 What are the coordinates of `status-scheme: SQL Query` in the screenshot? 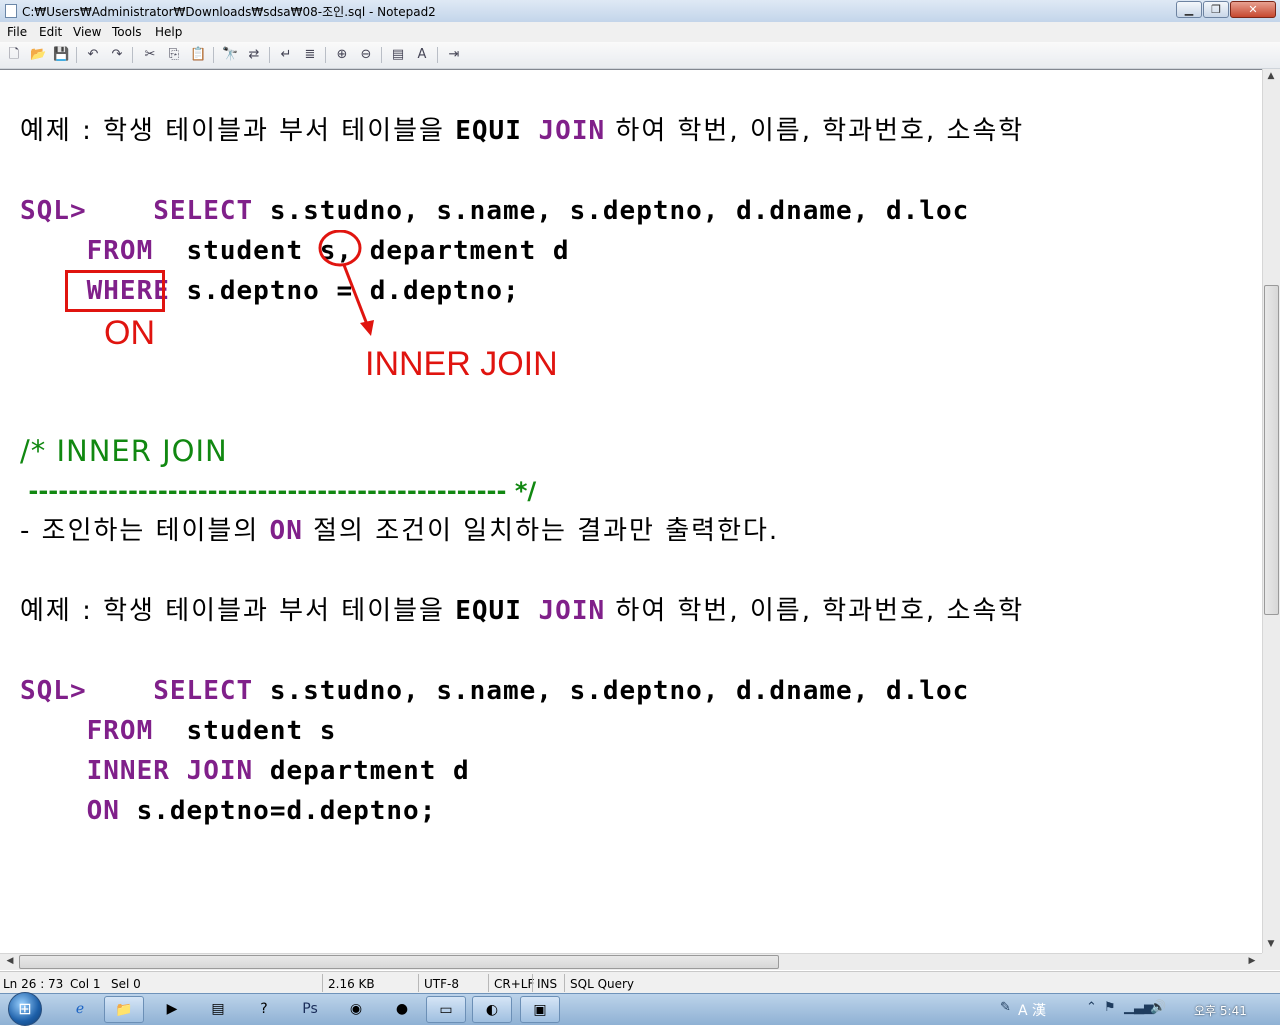 It's located at (602, 984).